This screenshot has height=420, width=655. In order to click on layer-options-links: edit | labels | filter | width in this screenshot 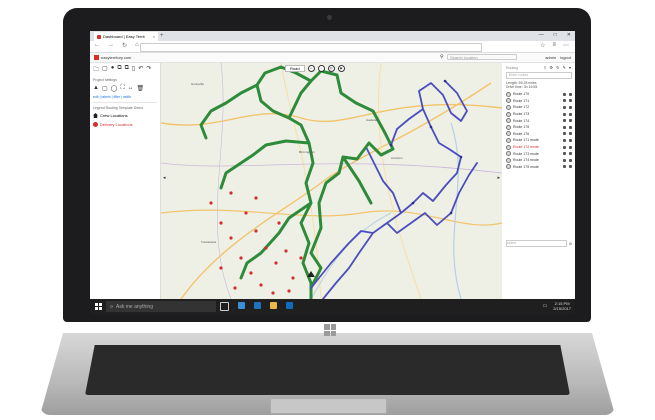, I will do `click(125, 97)`.